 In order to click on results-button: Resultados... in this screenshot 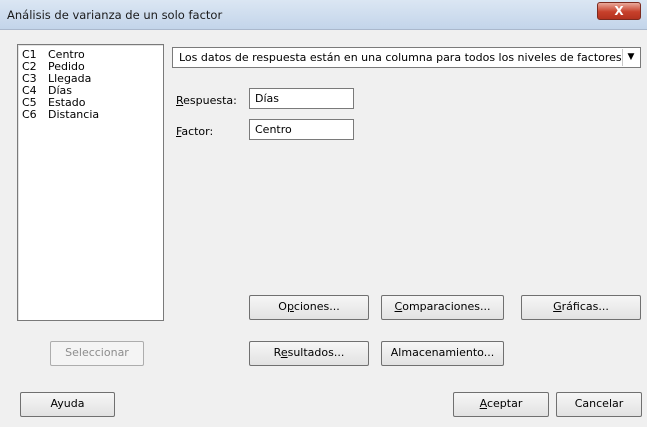, I will do `click(309, 353)`.